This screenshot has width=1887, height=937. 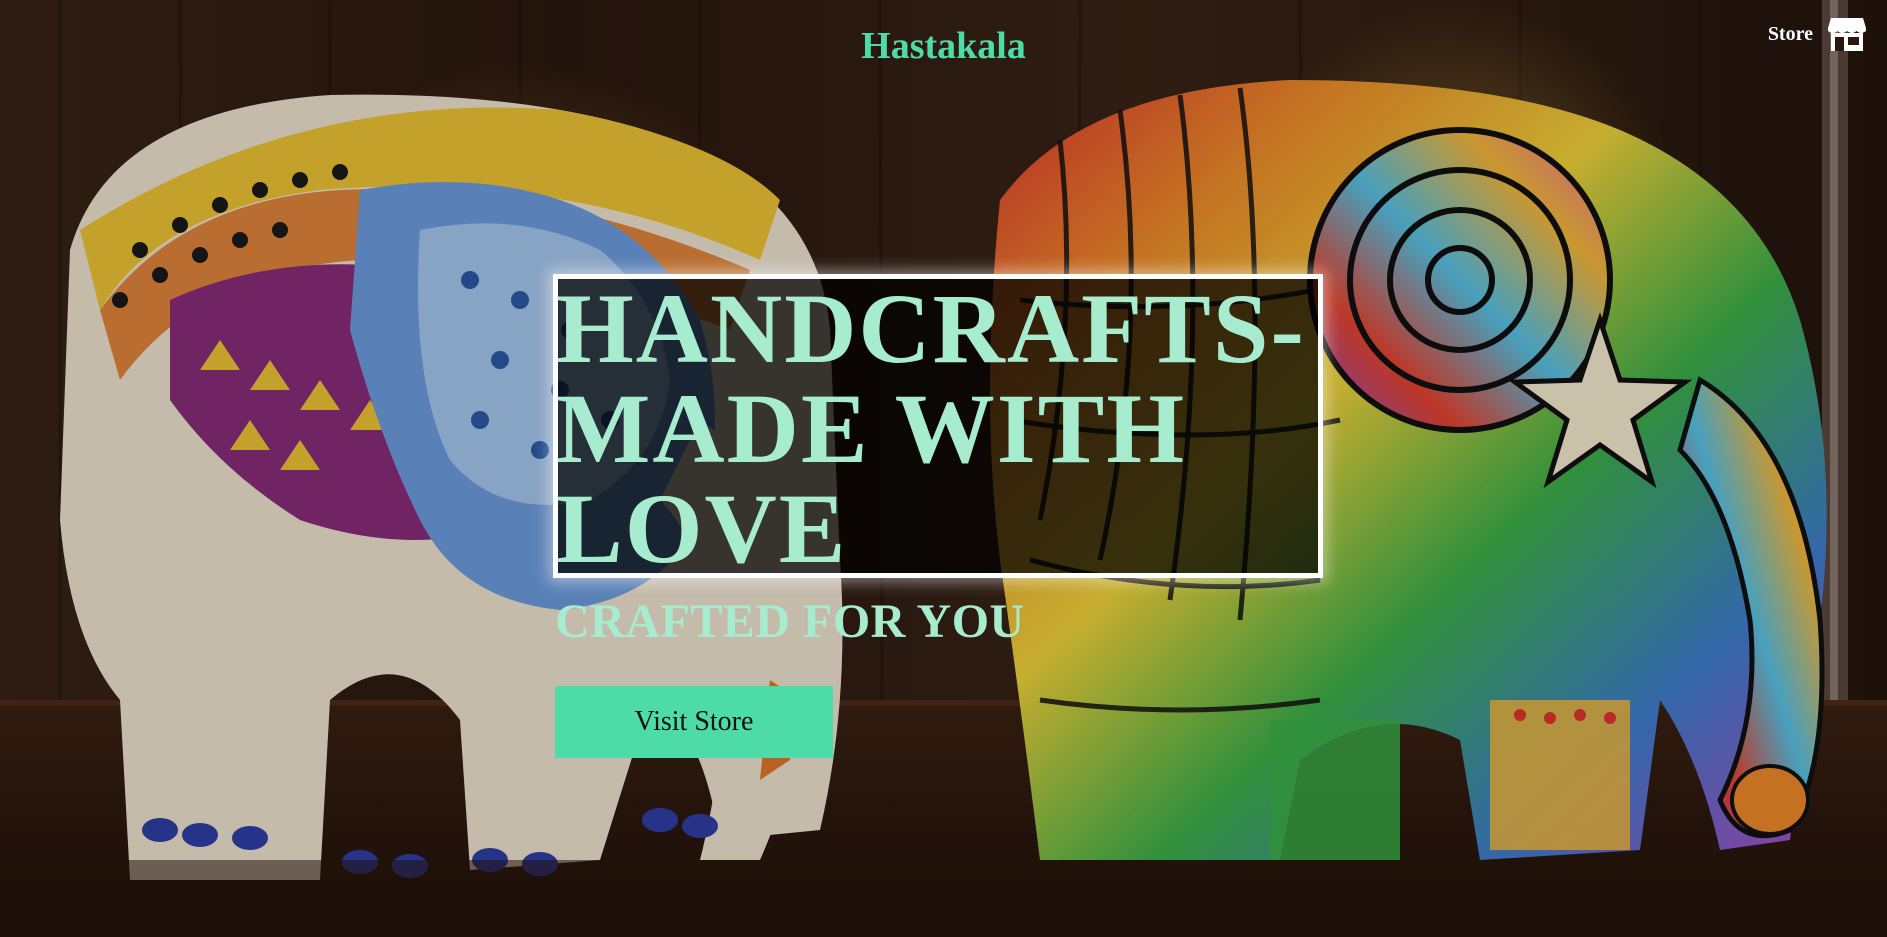 I want to click on brand-title: Hastakala, so click(x=943, y=46).